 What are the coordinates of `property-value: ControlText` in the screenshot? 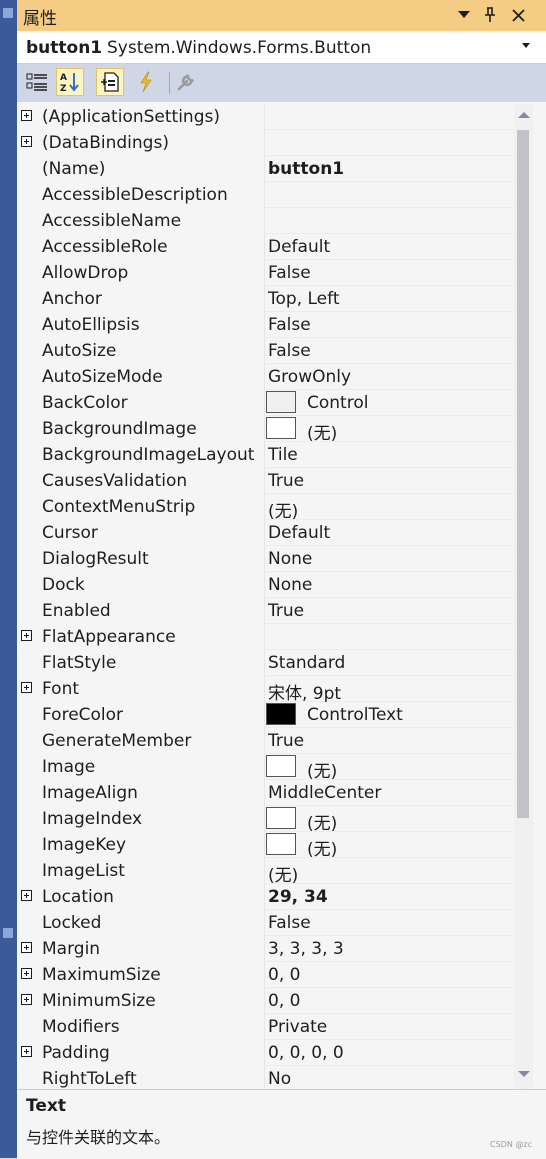 It's located at (355, 715).